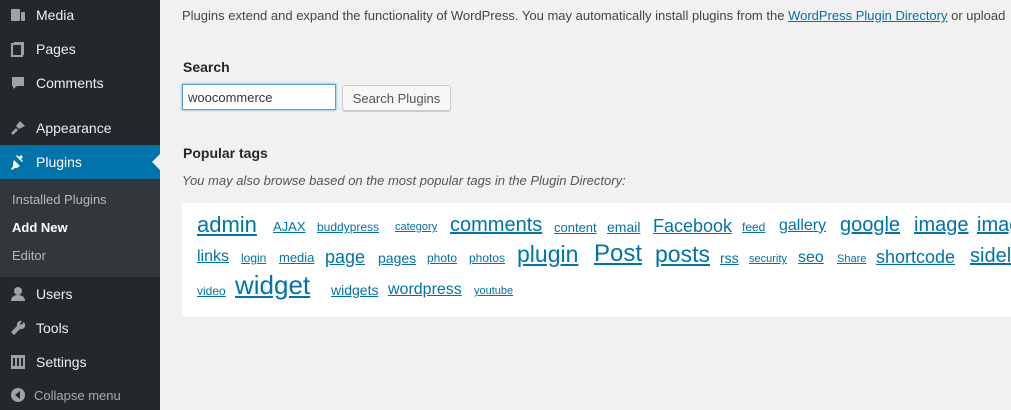 This screenshot has height=410, width=1011. What do you see at coordinates (496, 225) in the screenshot?
I see `tag-link: comments` at bounding box center [496, 225].